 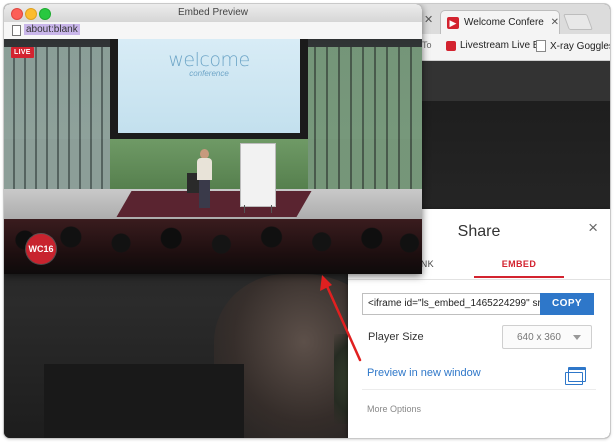 I want to click on tab-close-icon: ✕, so click(x=555, y=22).